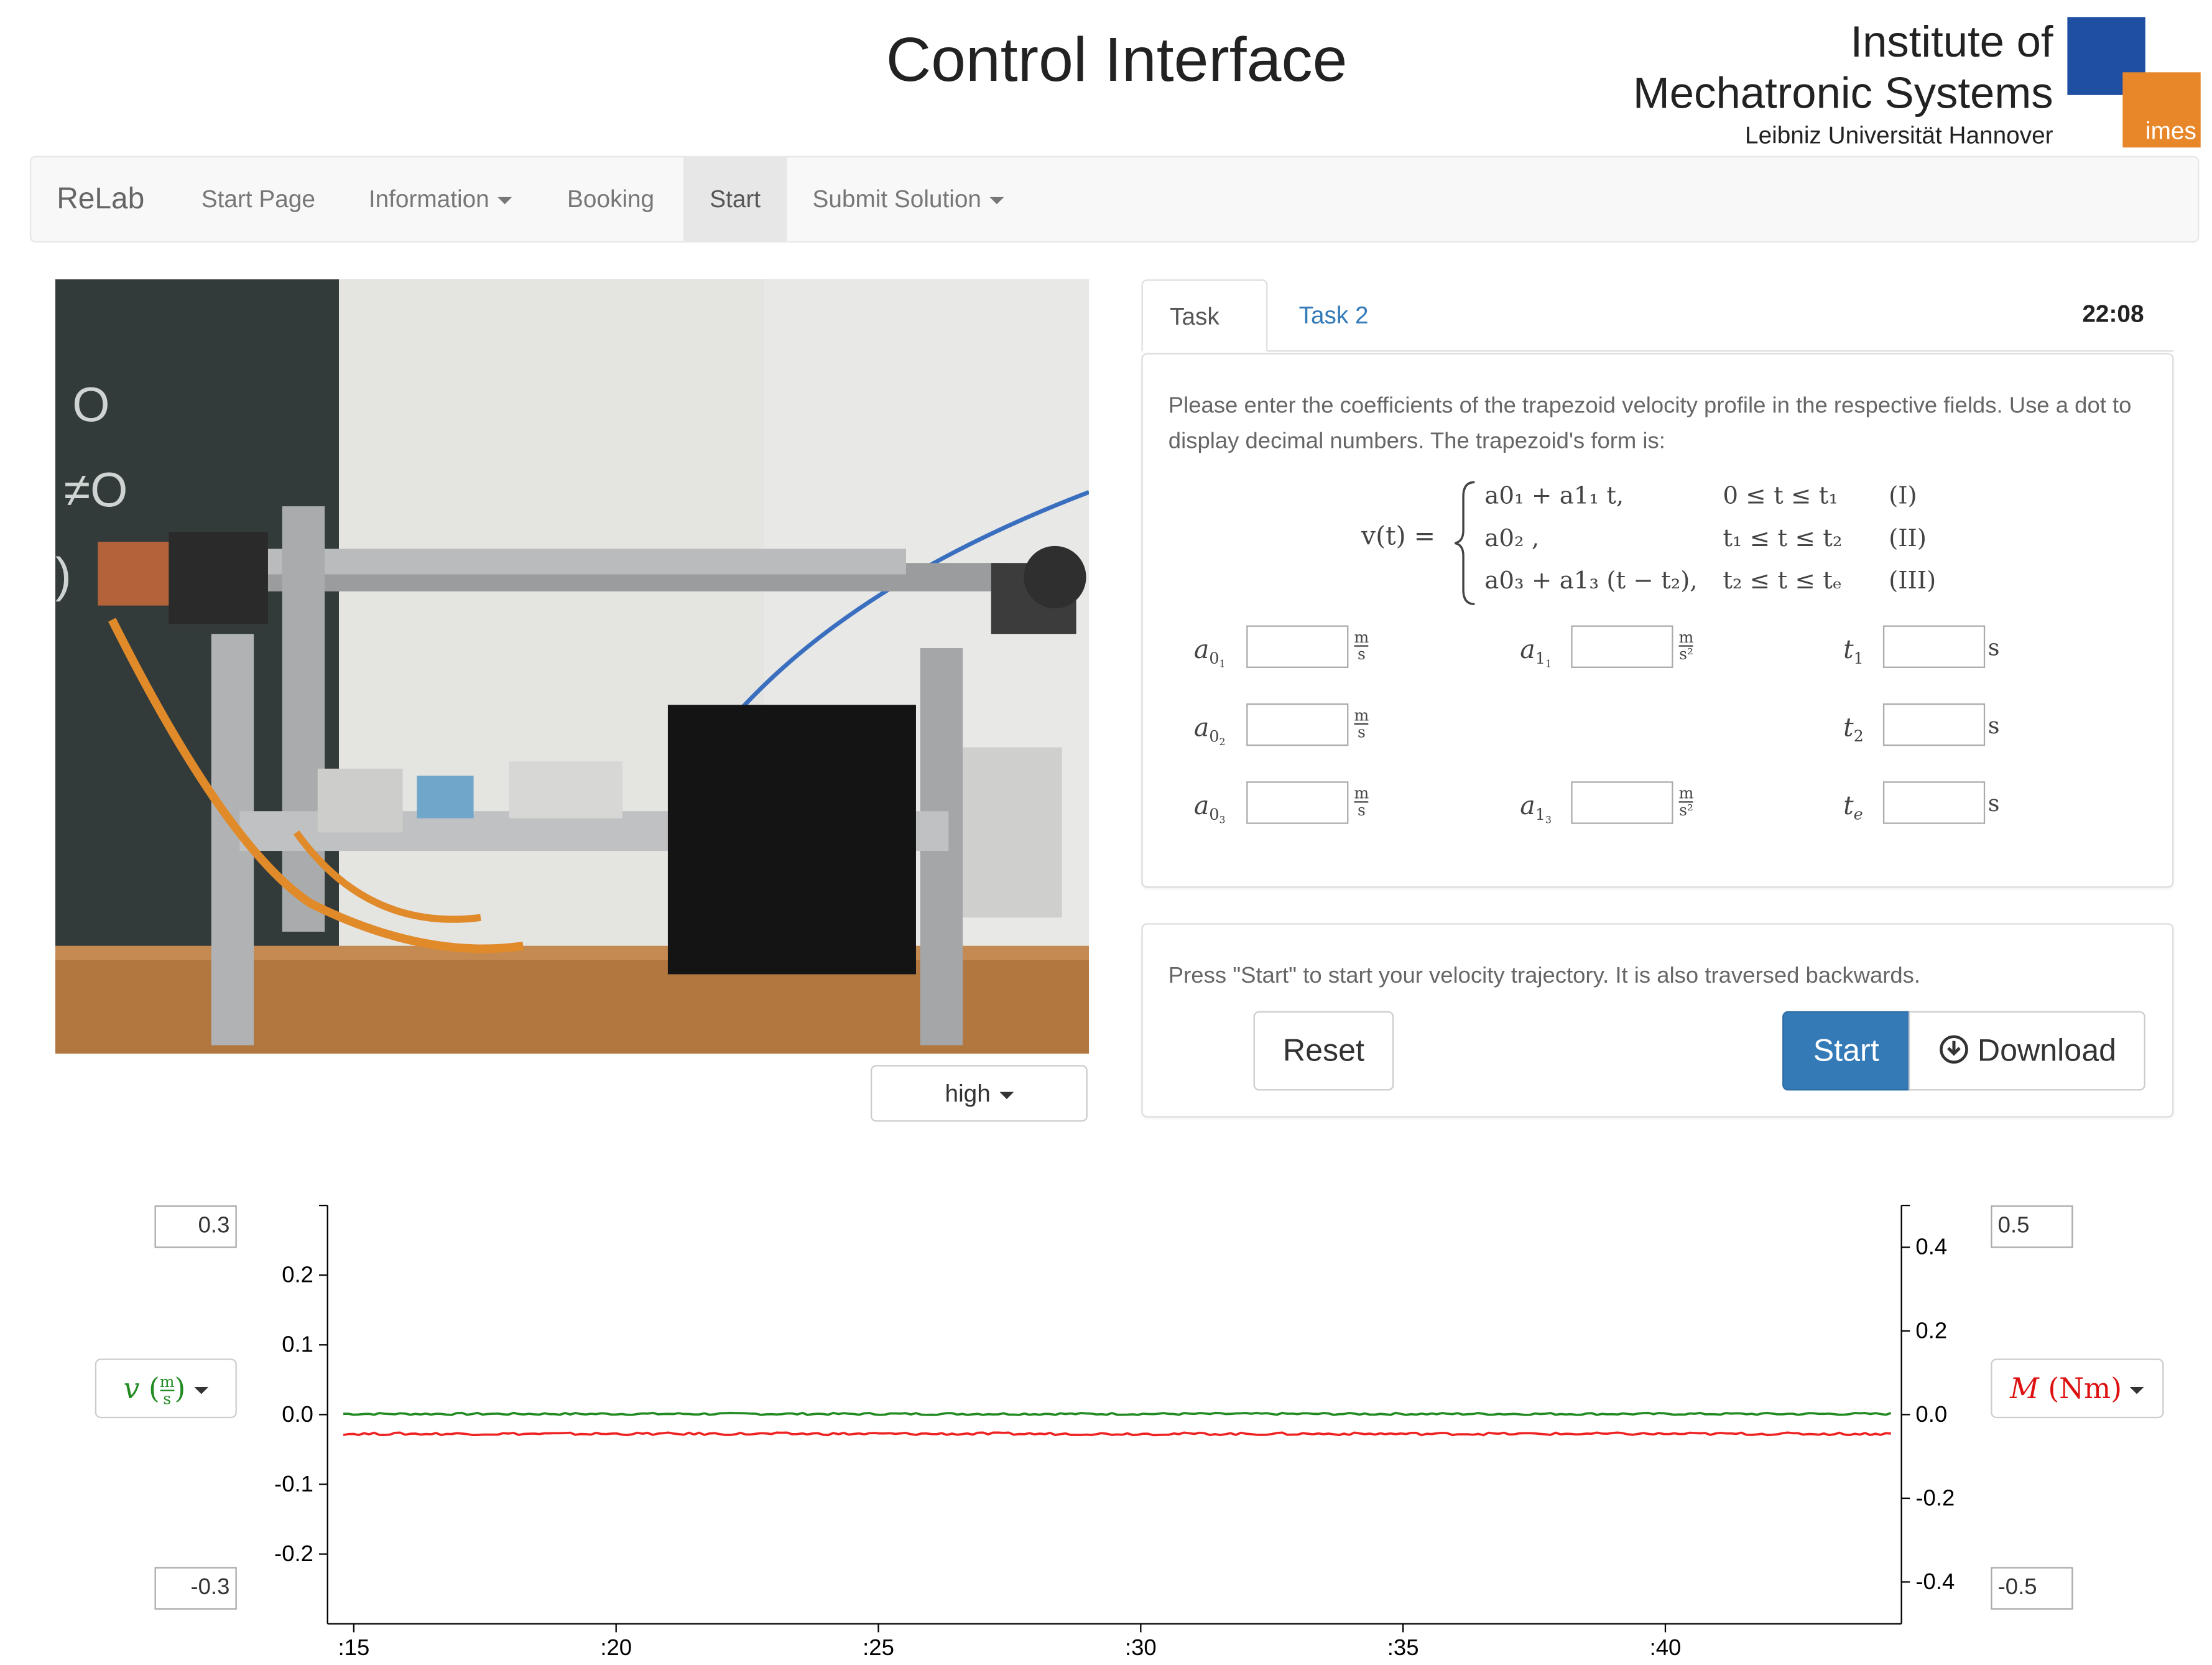 Image resolution: width=2212 pixels, height=1665 pixels. Describe the element at coordinates (1994, 803) in the screenshot. I see `te-unit: s` at that location.